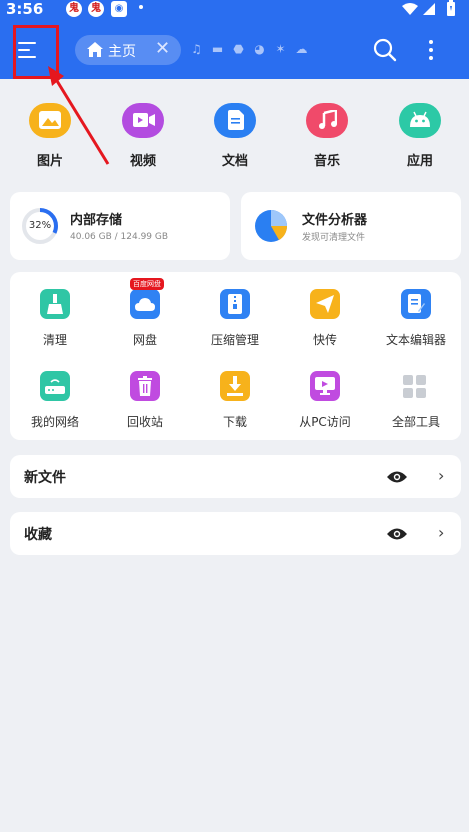  I want to click on pie-icon: ◕, so click(259, 49).